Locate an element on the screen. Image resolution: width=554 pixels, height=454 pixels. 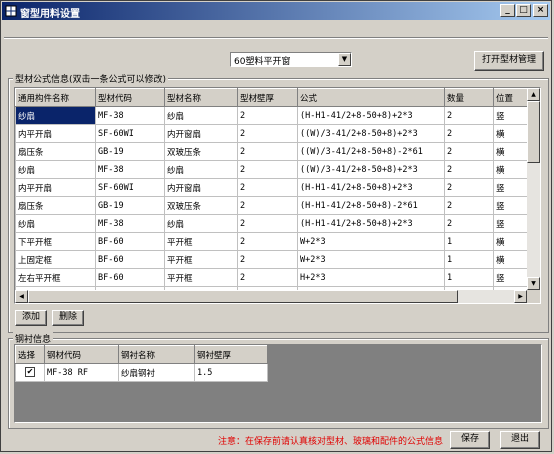
horizontal-scroll-thumb is located at coordinates (243, 296).